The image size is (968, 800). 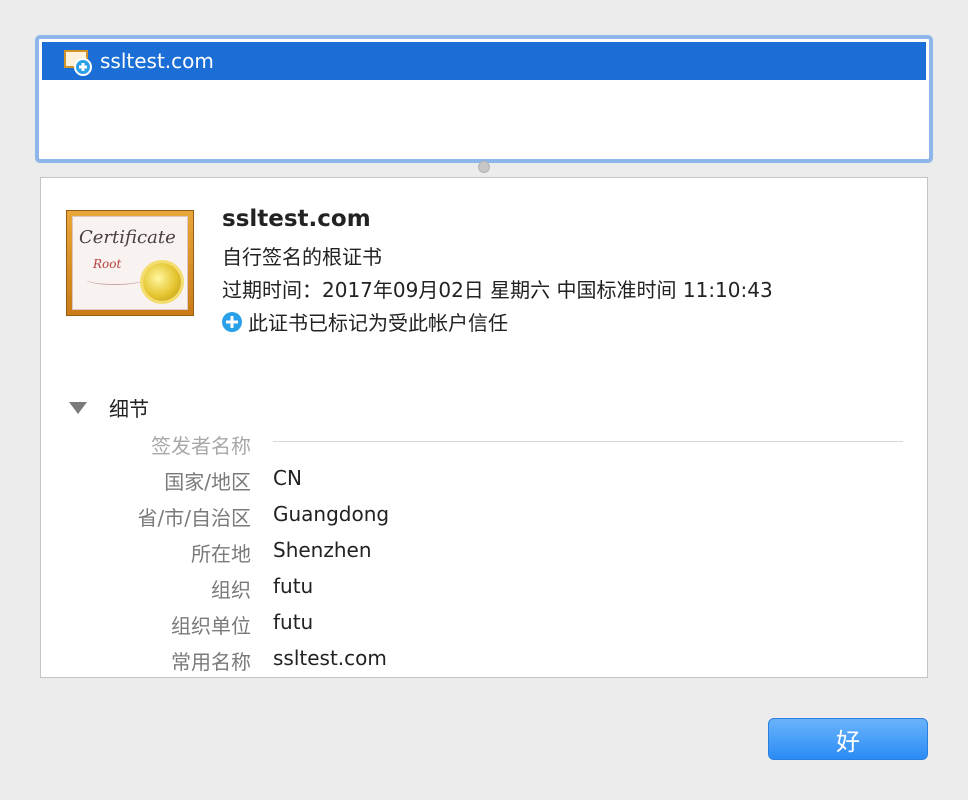 I want to click on certificate-list-item-label: ssltest.com, so click(x=157, y=61).